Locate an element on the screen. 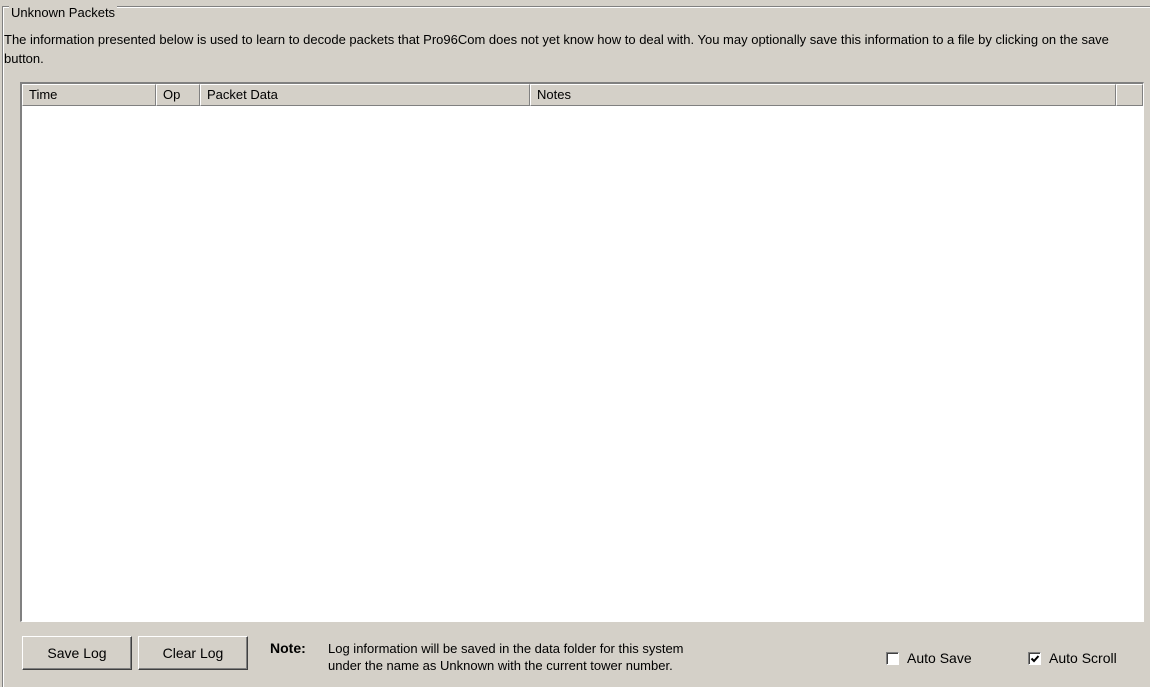  checkmark-icon is located at coordinates (1035, 658).